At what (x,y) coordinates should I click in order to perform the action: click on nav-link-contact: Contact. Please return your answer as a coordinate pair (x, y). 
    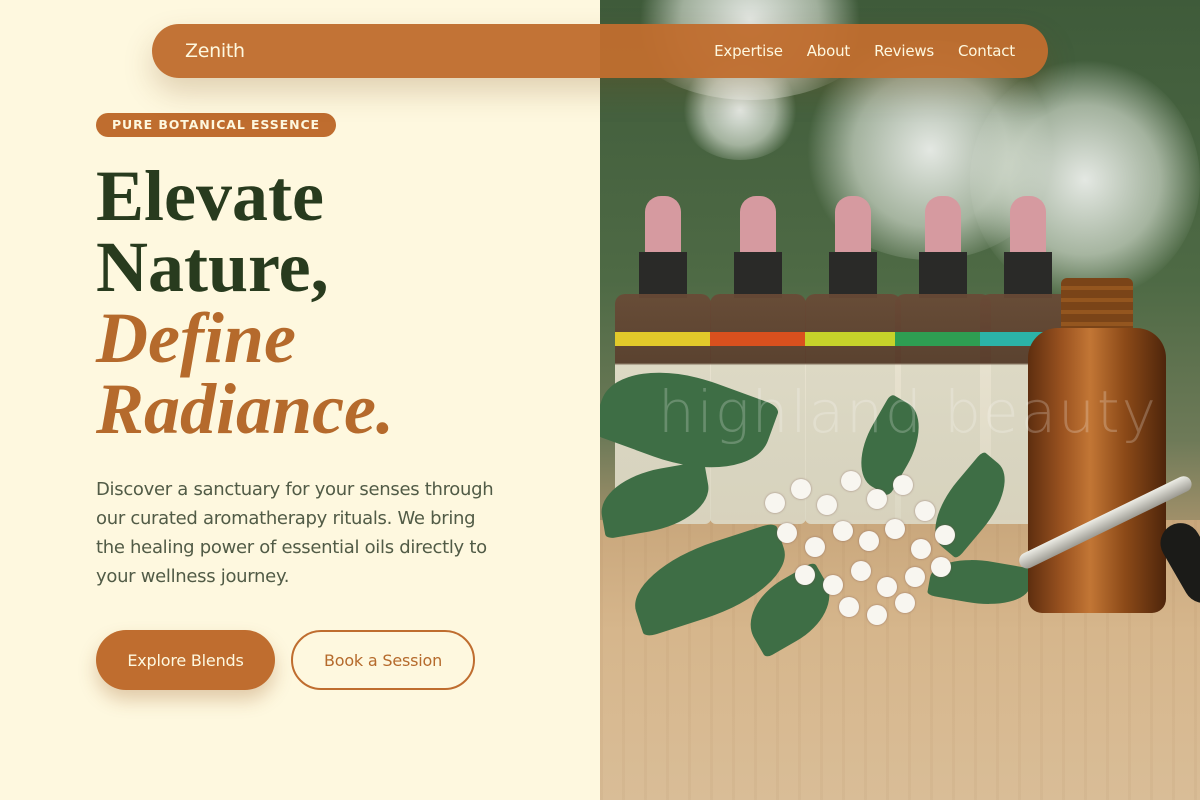
    Looking at the image, I should click on (986, 51).